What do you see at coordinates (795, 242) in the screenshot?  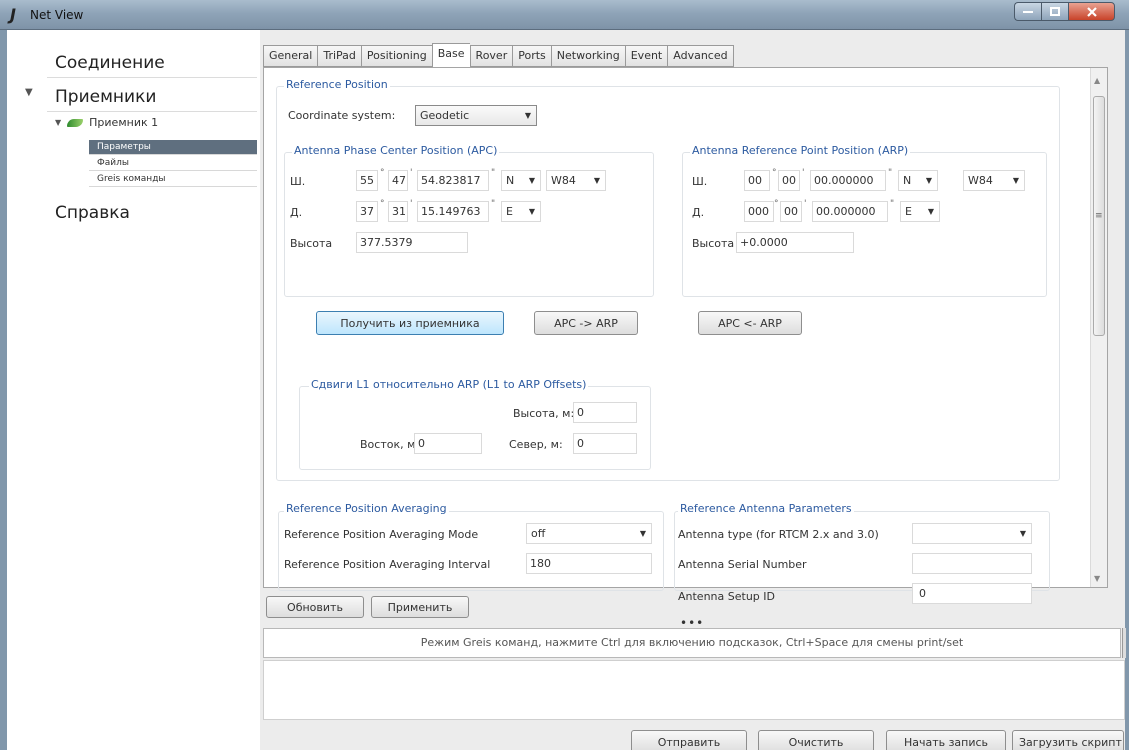 I see `arp-height-input: +0.0000` at bounding box center [795, 242].